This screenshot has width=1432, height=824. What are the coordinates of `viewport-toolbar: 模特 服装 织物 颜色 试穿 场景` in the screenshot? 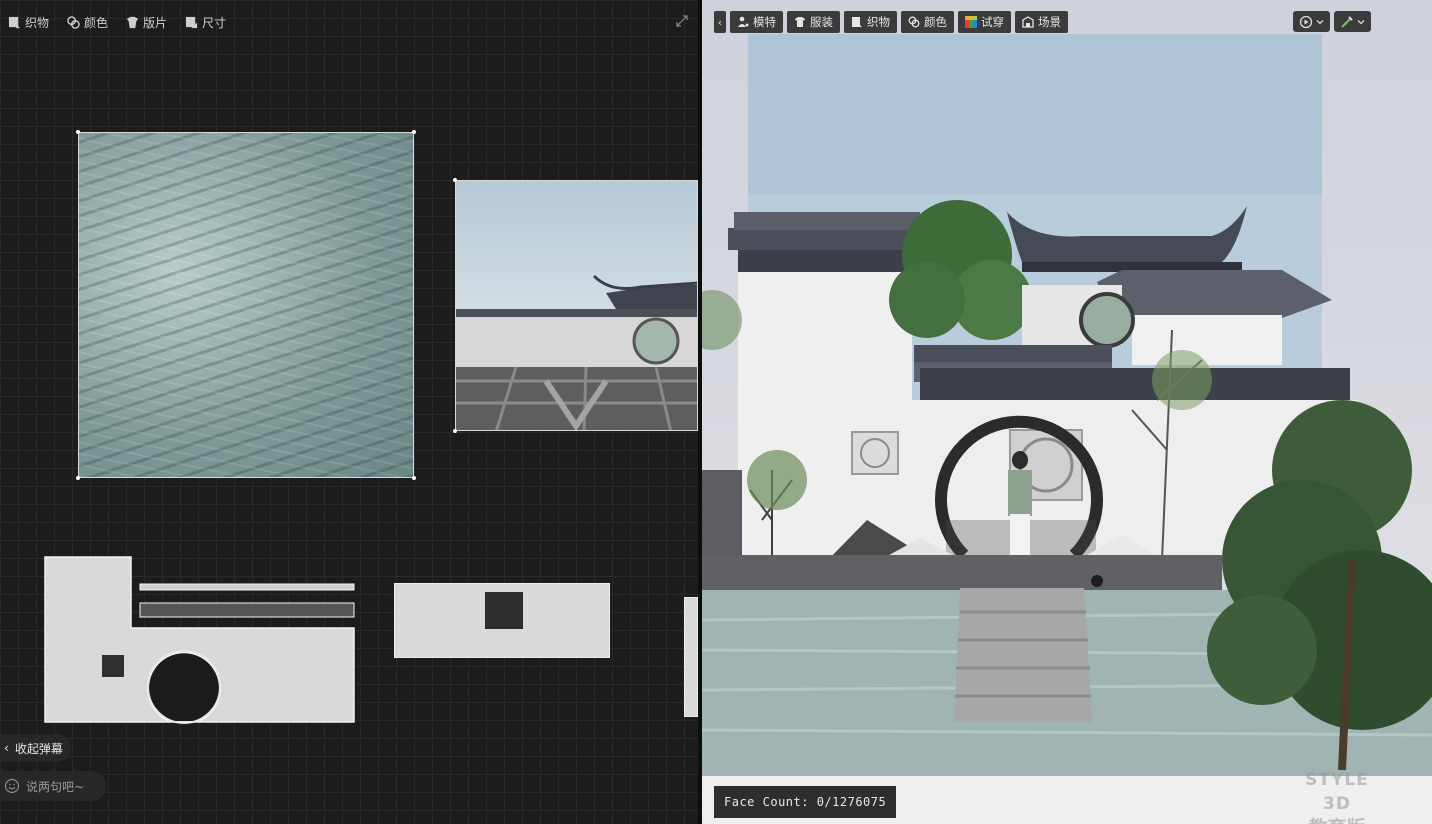 It's located at (899, 22).